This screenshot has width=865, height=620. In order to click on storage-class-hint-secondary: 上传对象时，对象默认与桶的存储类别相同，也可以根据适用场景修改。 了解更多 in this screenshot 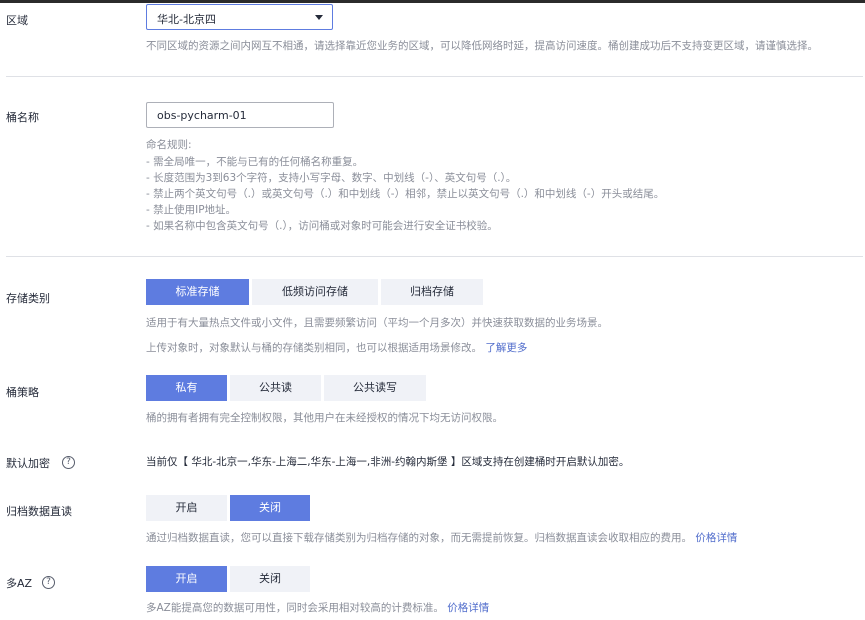, I will do `click(336, 348)`.